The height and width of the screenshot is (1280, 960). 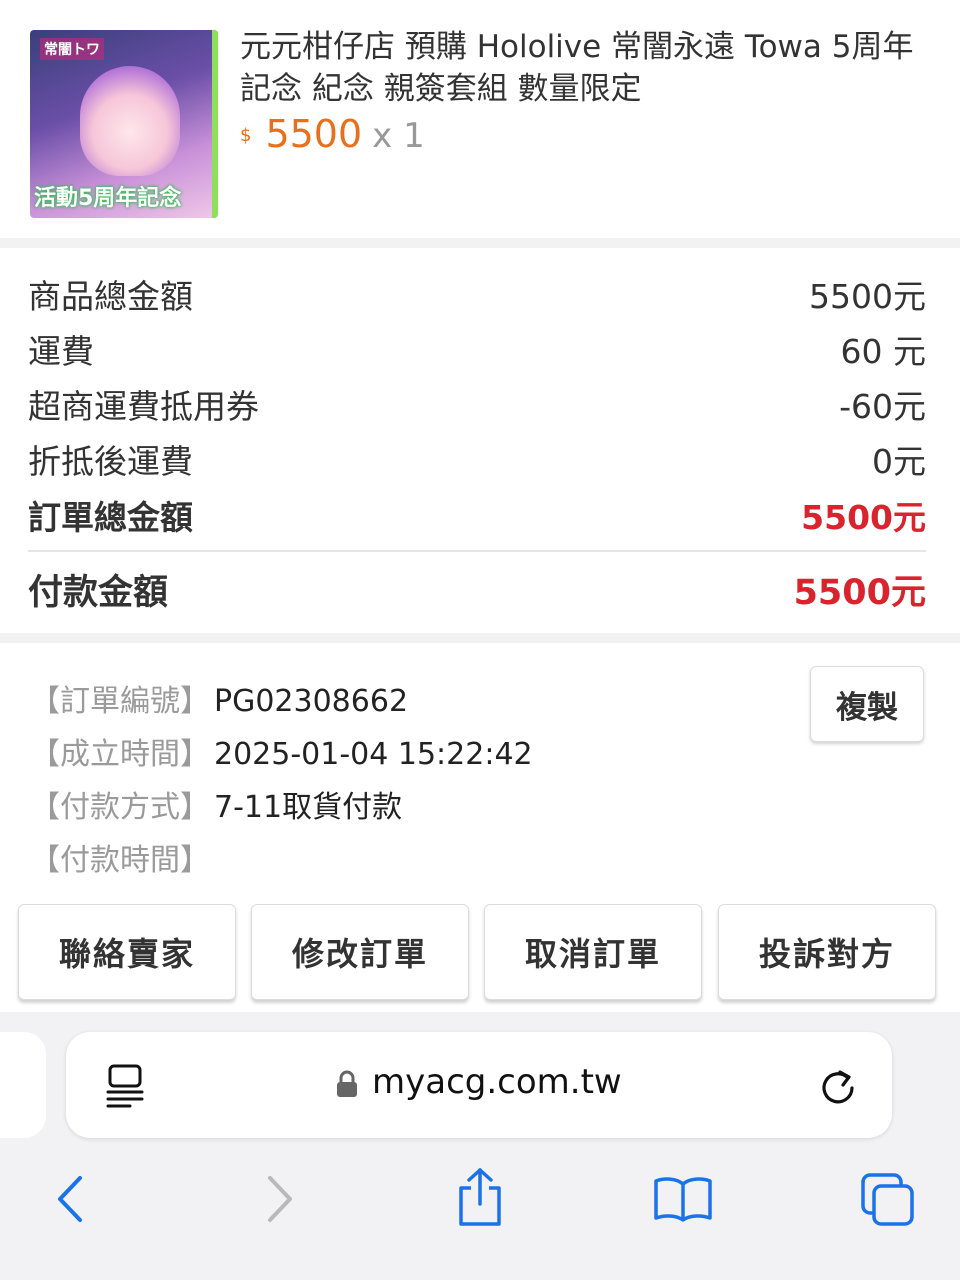 I want to click on payment-method-label: 【付款方式】, so click(x=120, y=807).